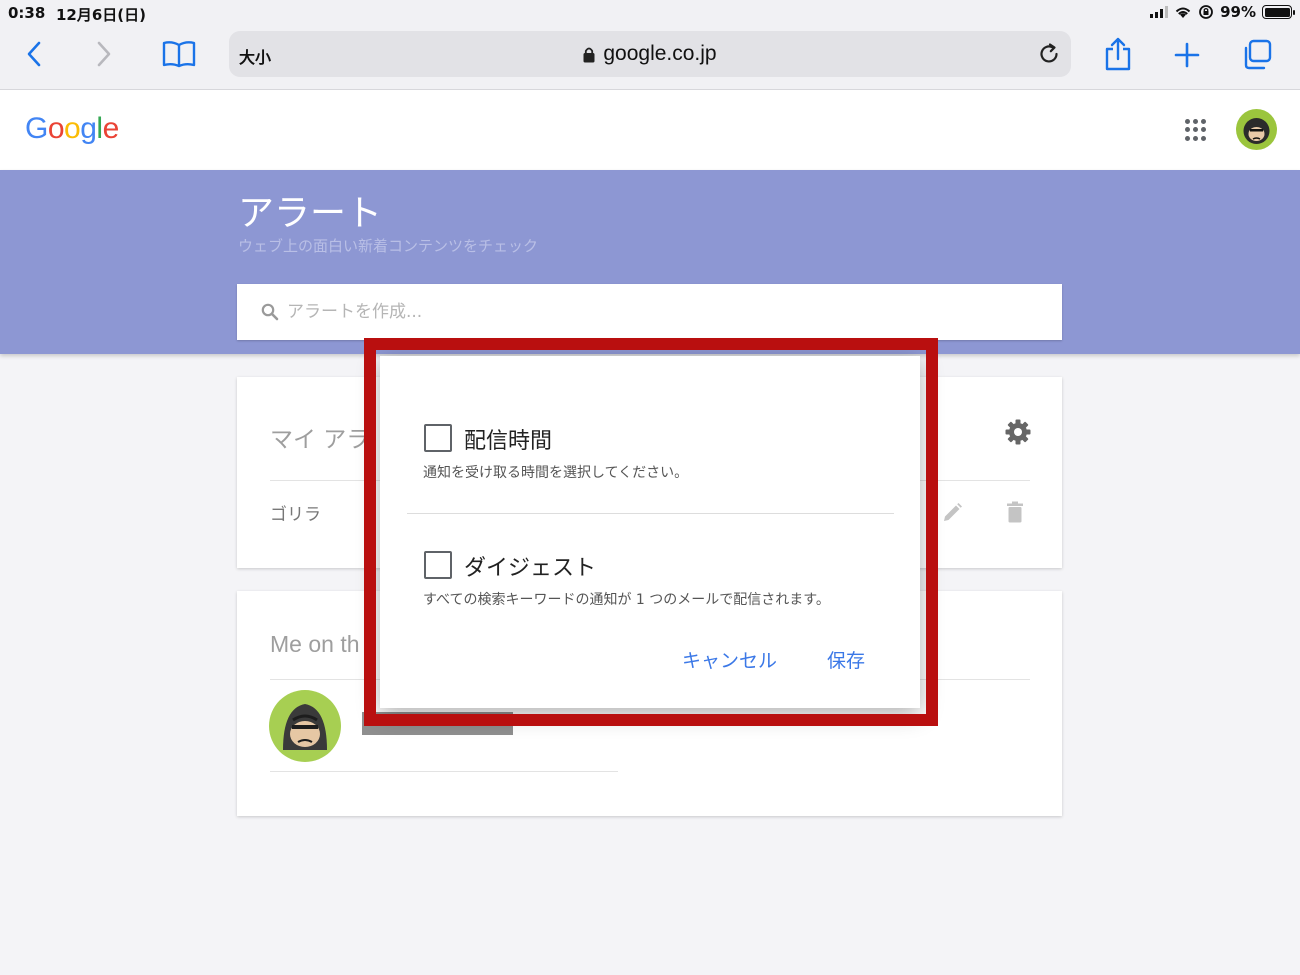 This screenshot has width=1300, height=975. Describe the element at coordinates (1238, 12) in the screenshot. I see `battery-percent: 99%` at that location.